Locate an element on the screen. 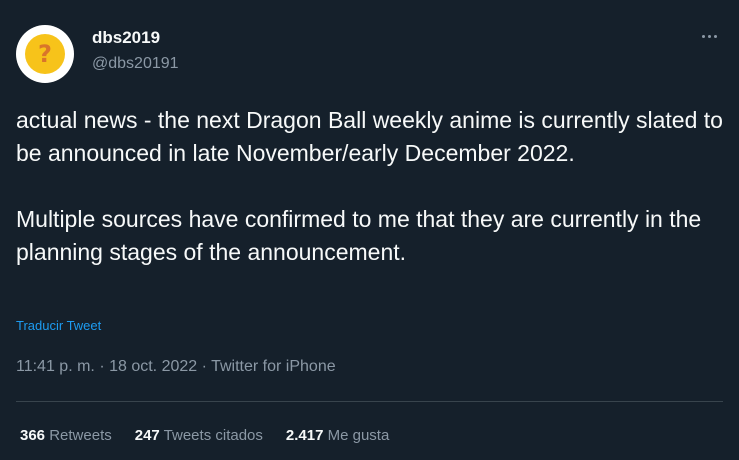 This screenshot has height=460, width=739. quote-tweets-stat: 247 Tweets citados is located at coordinates (199, 435).